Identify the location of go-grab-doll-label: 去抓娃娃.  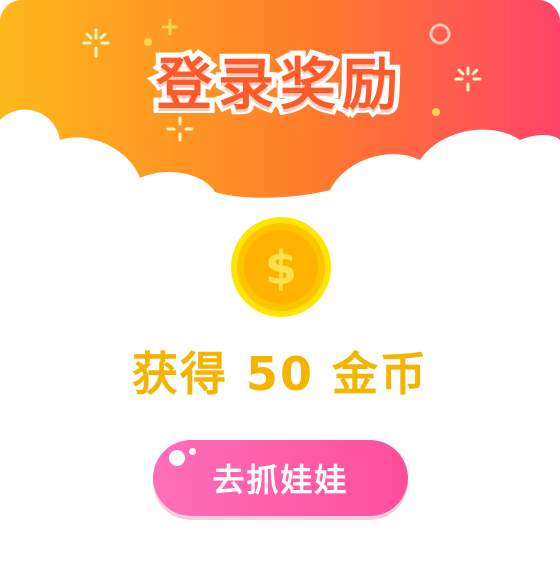
(280, 480).